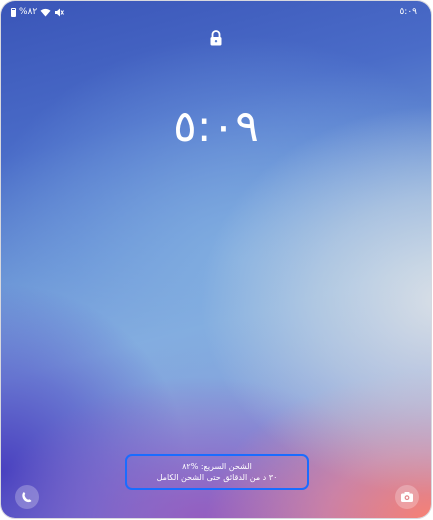 The width and height of the screenshot is (433, 520). What do you see at coordinates (45, 12) in the screenshot?
I see `wifi-icon` at bounding box center [45, 12].